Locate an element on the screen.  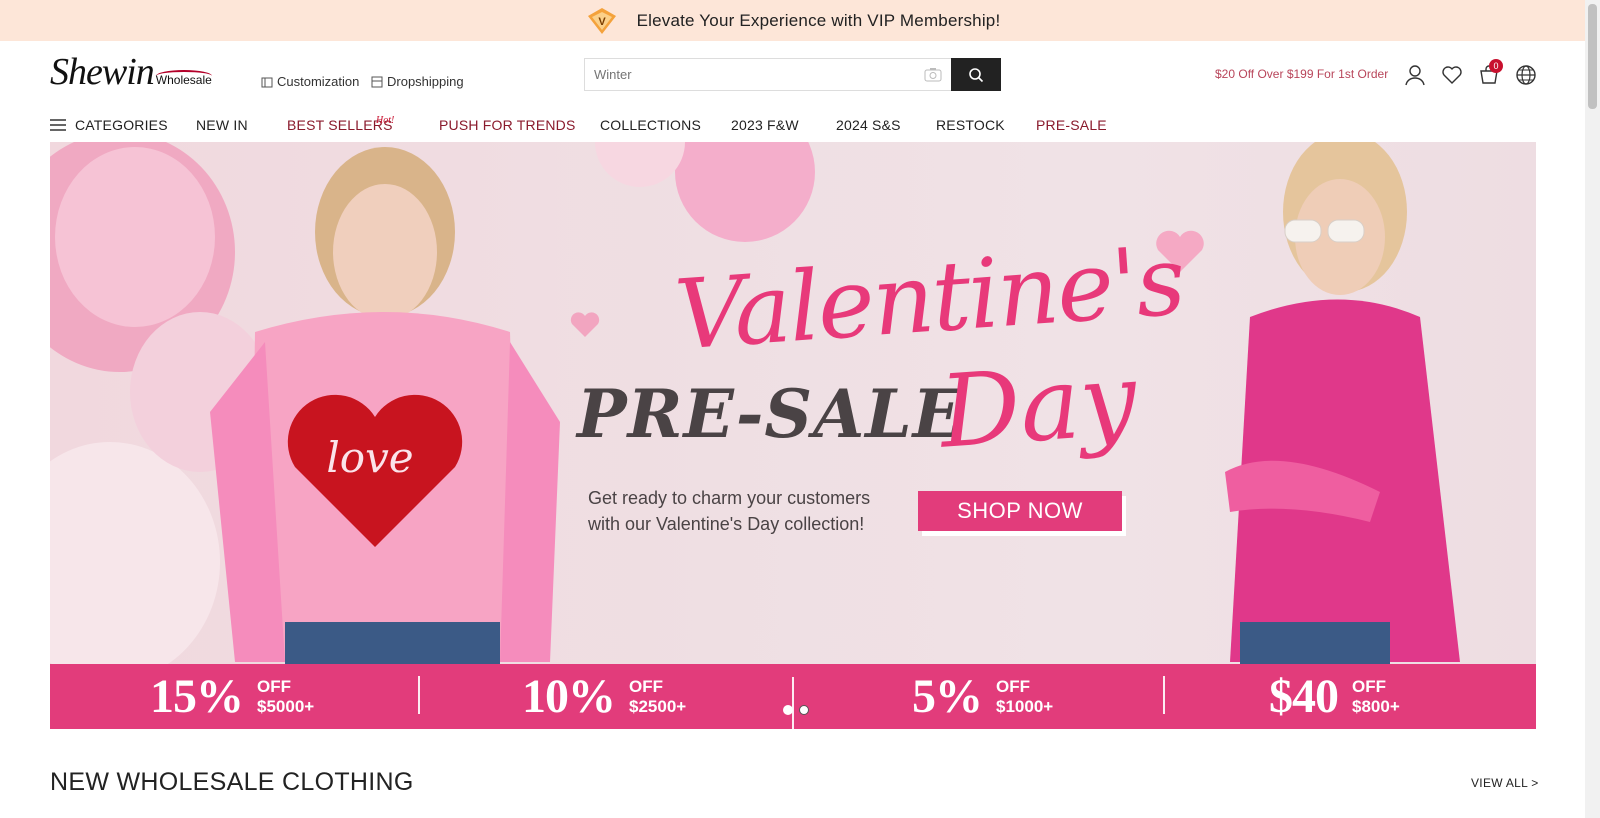
svg-text: love is located at coordinates (369, 457).